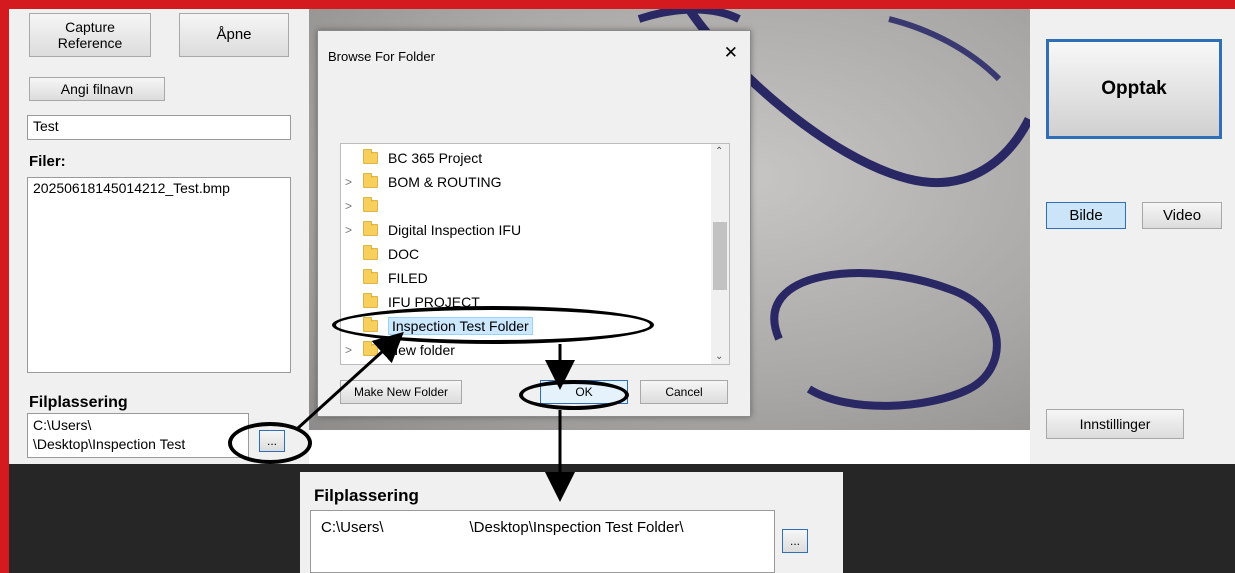  Describe the element at coordinates (435, 416) in the screenshot. I see `annotation-arrows` at that location.